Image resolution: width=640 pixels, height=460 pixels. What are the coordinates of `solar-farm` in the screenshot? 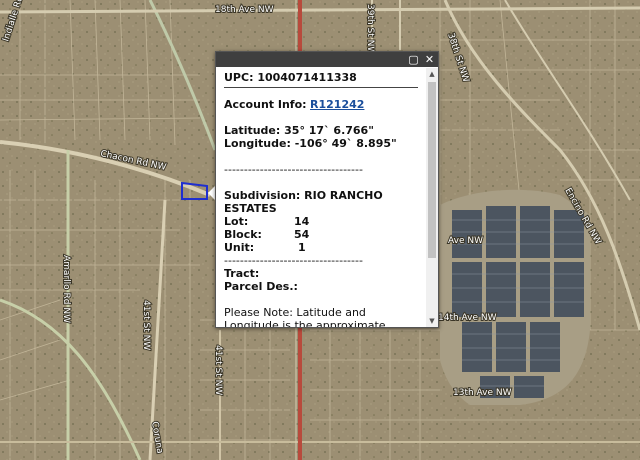 It's located at (515, 297).